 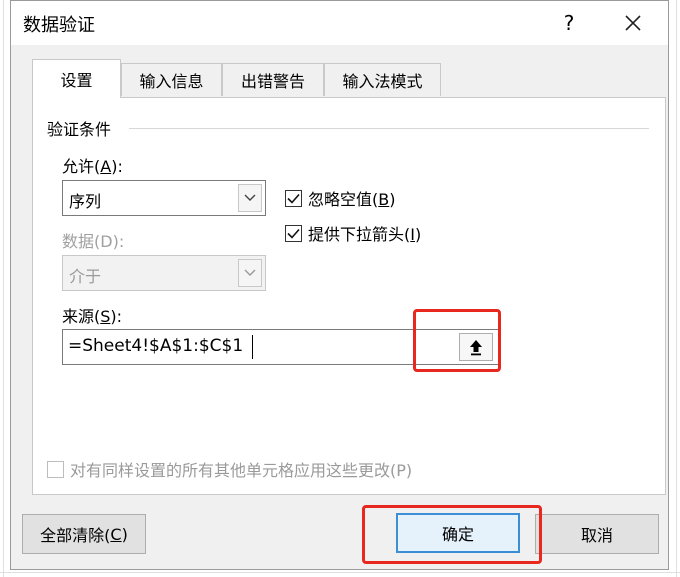 I want to click on data-select-value: 介于, so click(x=85, y=276).